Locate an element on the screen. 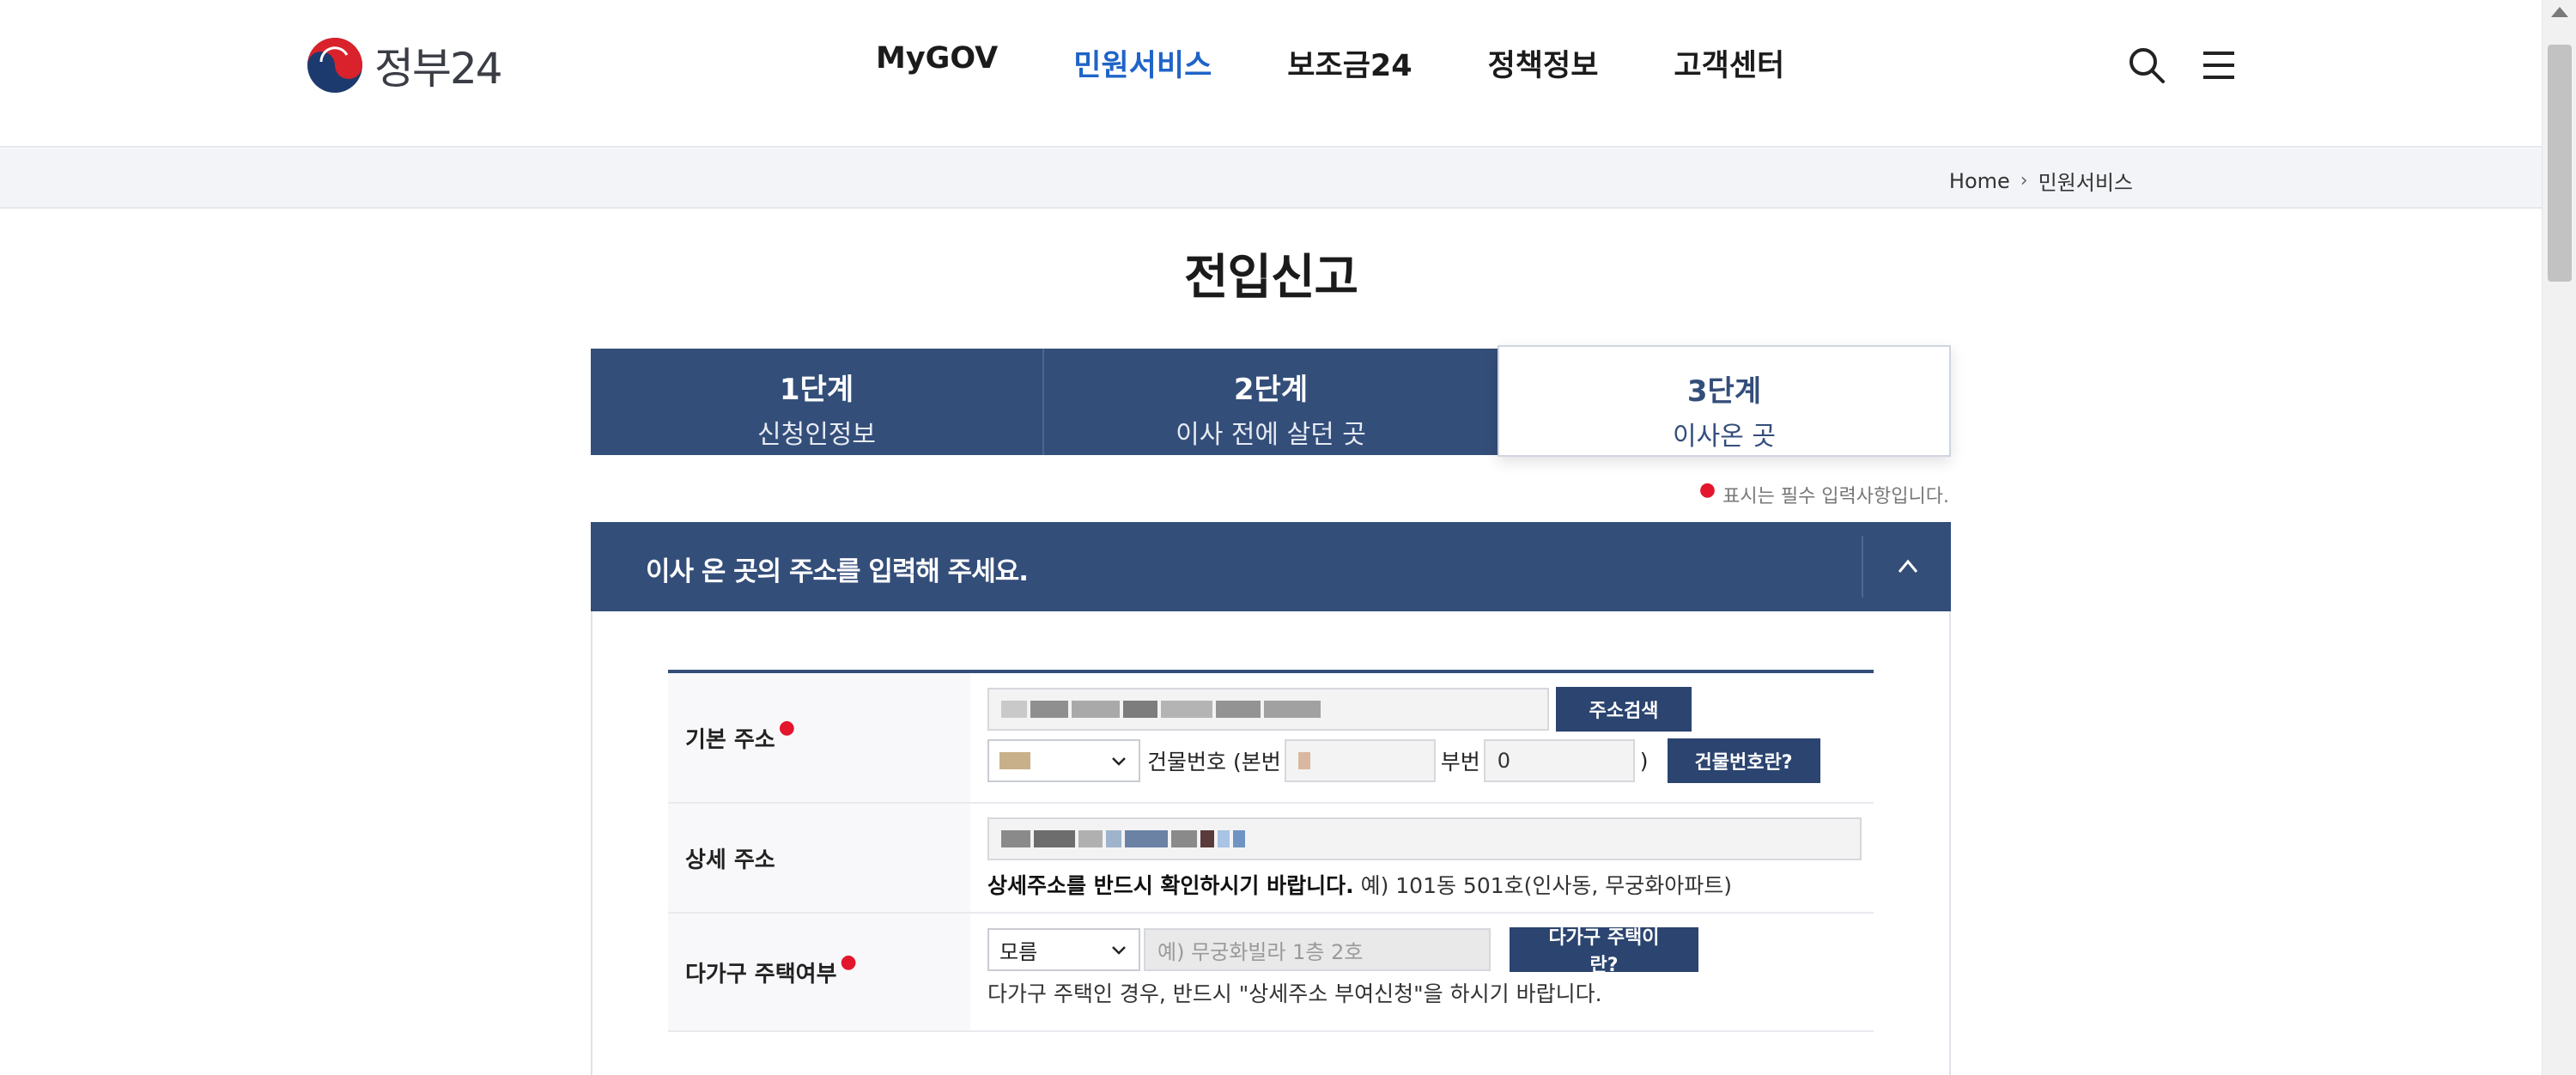 The height and width of the screenshot is (1075, 2576). nav-item-policy-info: 정책정보 is located at coordinates (1543, 63).